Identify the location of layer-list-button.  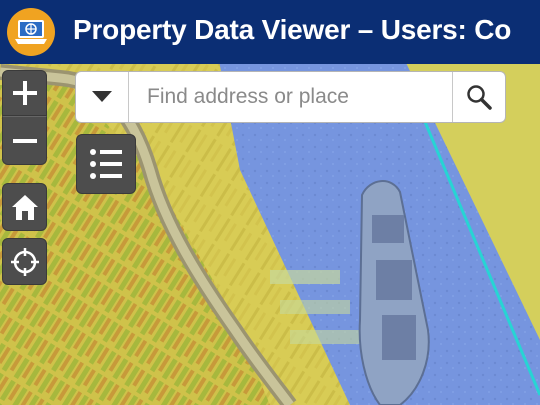
(106, 164).